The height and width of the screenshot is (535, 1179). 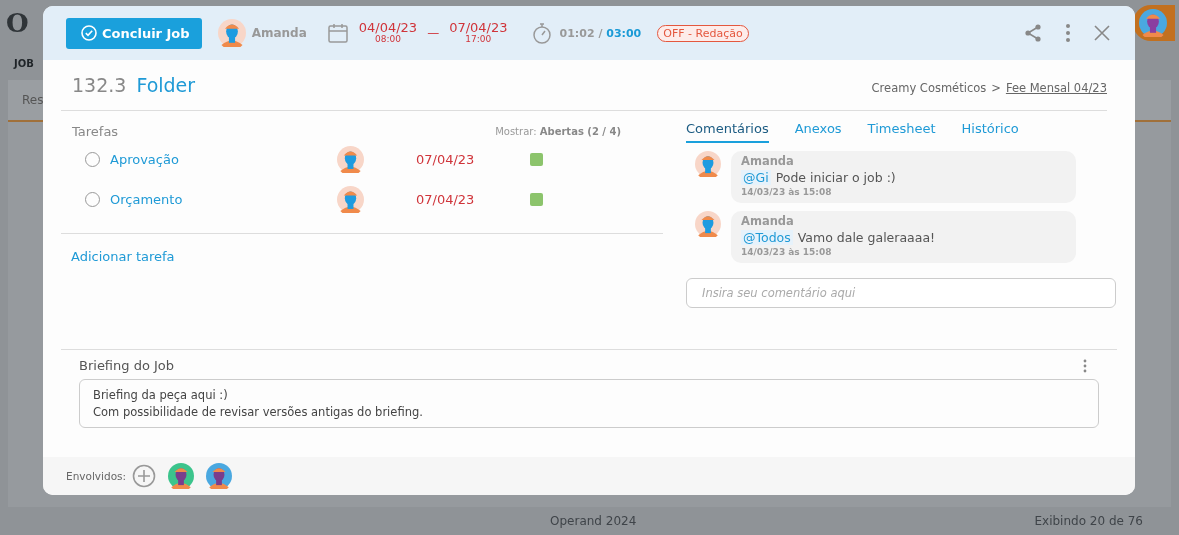 What do you see at coordinates (835, 177) in the screenshot?
I see `comment-text: Pode iniciar o job :)` at bounding box center [835, 177].